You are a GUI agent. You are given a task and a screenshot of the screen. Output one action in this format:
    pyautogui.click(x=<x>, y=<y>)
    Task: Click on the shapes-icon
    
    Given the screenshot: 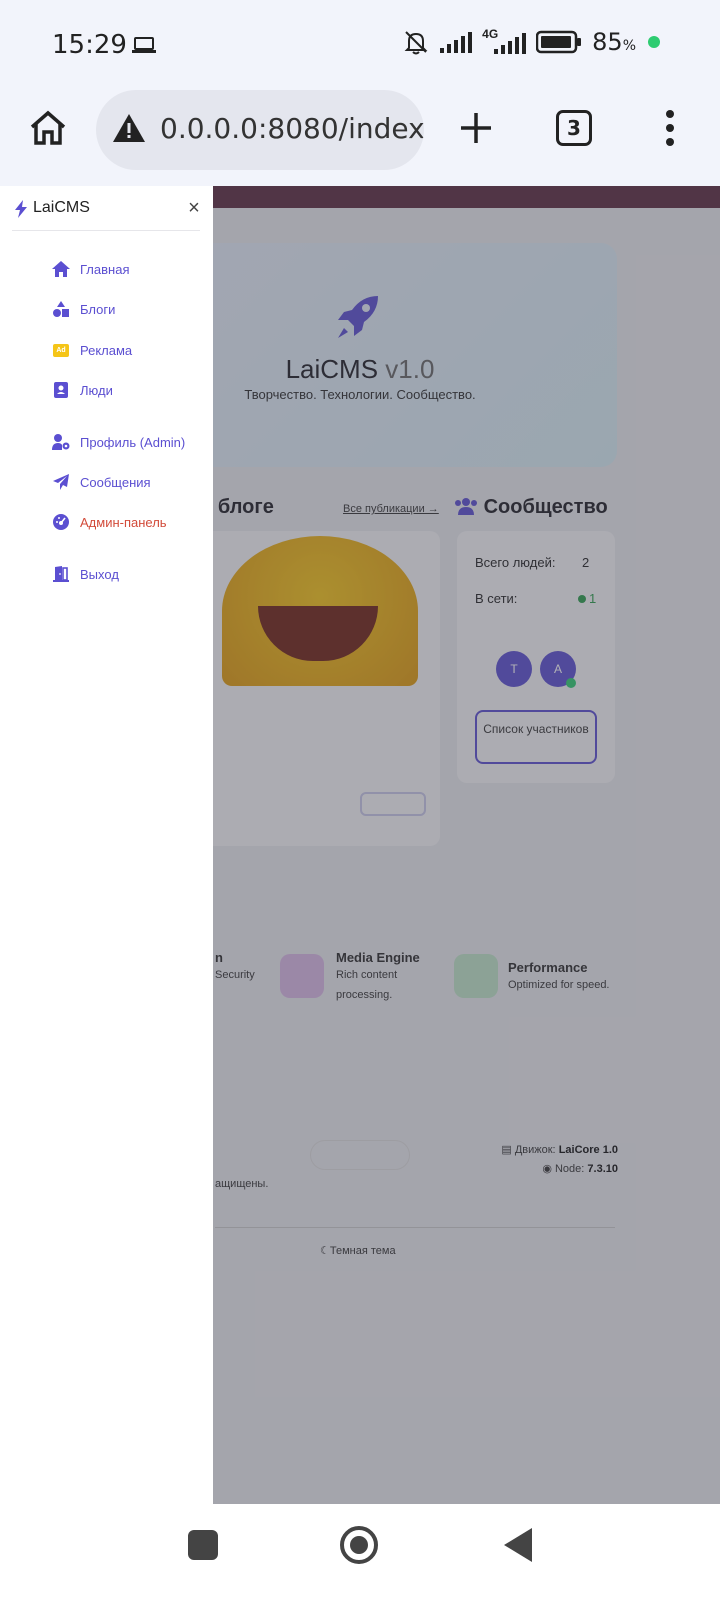 What is the action you would take?
    pyautogui.click(x=61, y=309)
    